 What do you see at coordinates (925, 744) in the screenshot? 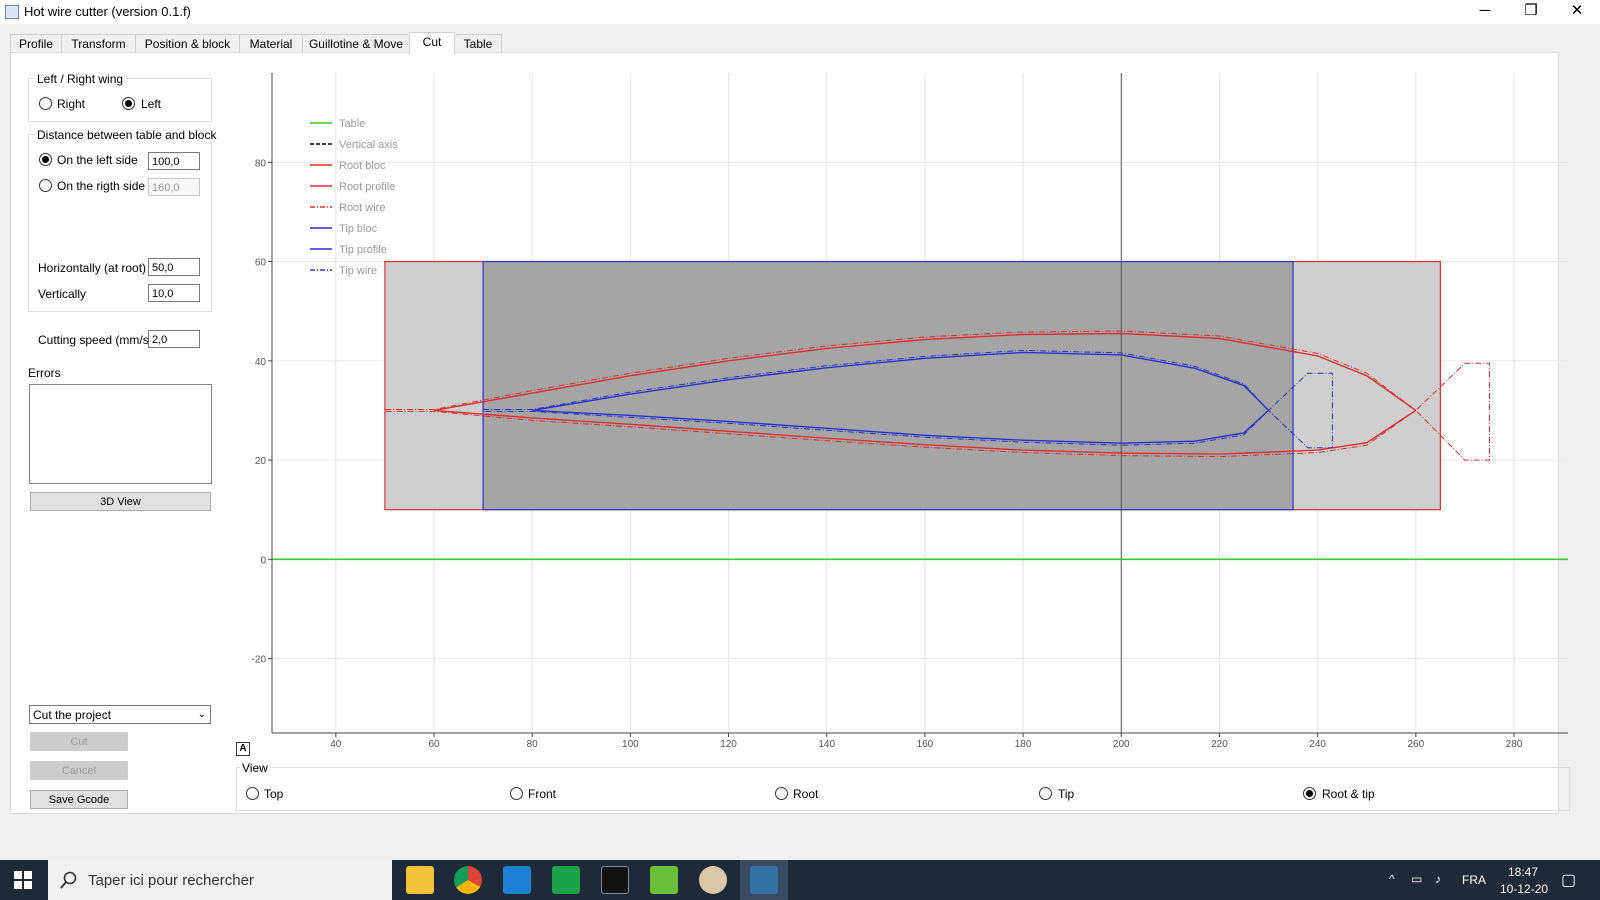
I see `x-tick-label: 160` at bounding box center [925, 744].